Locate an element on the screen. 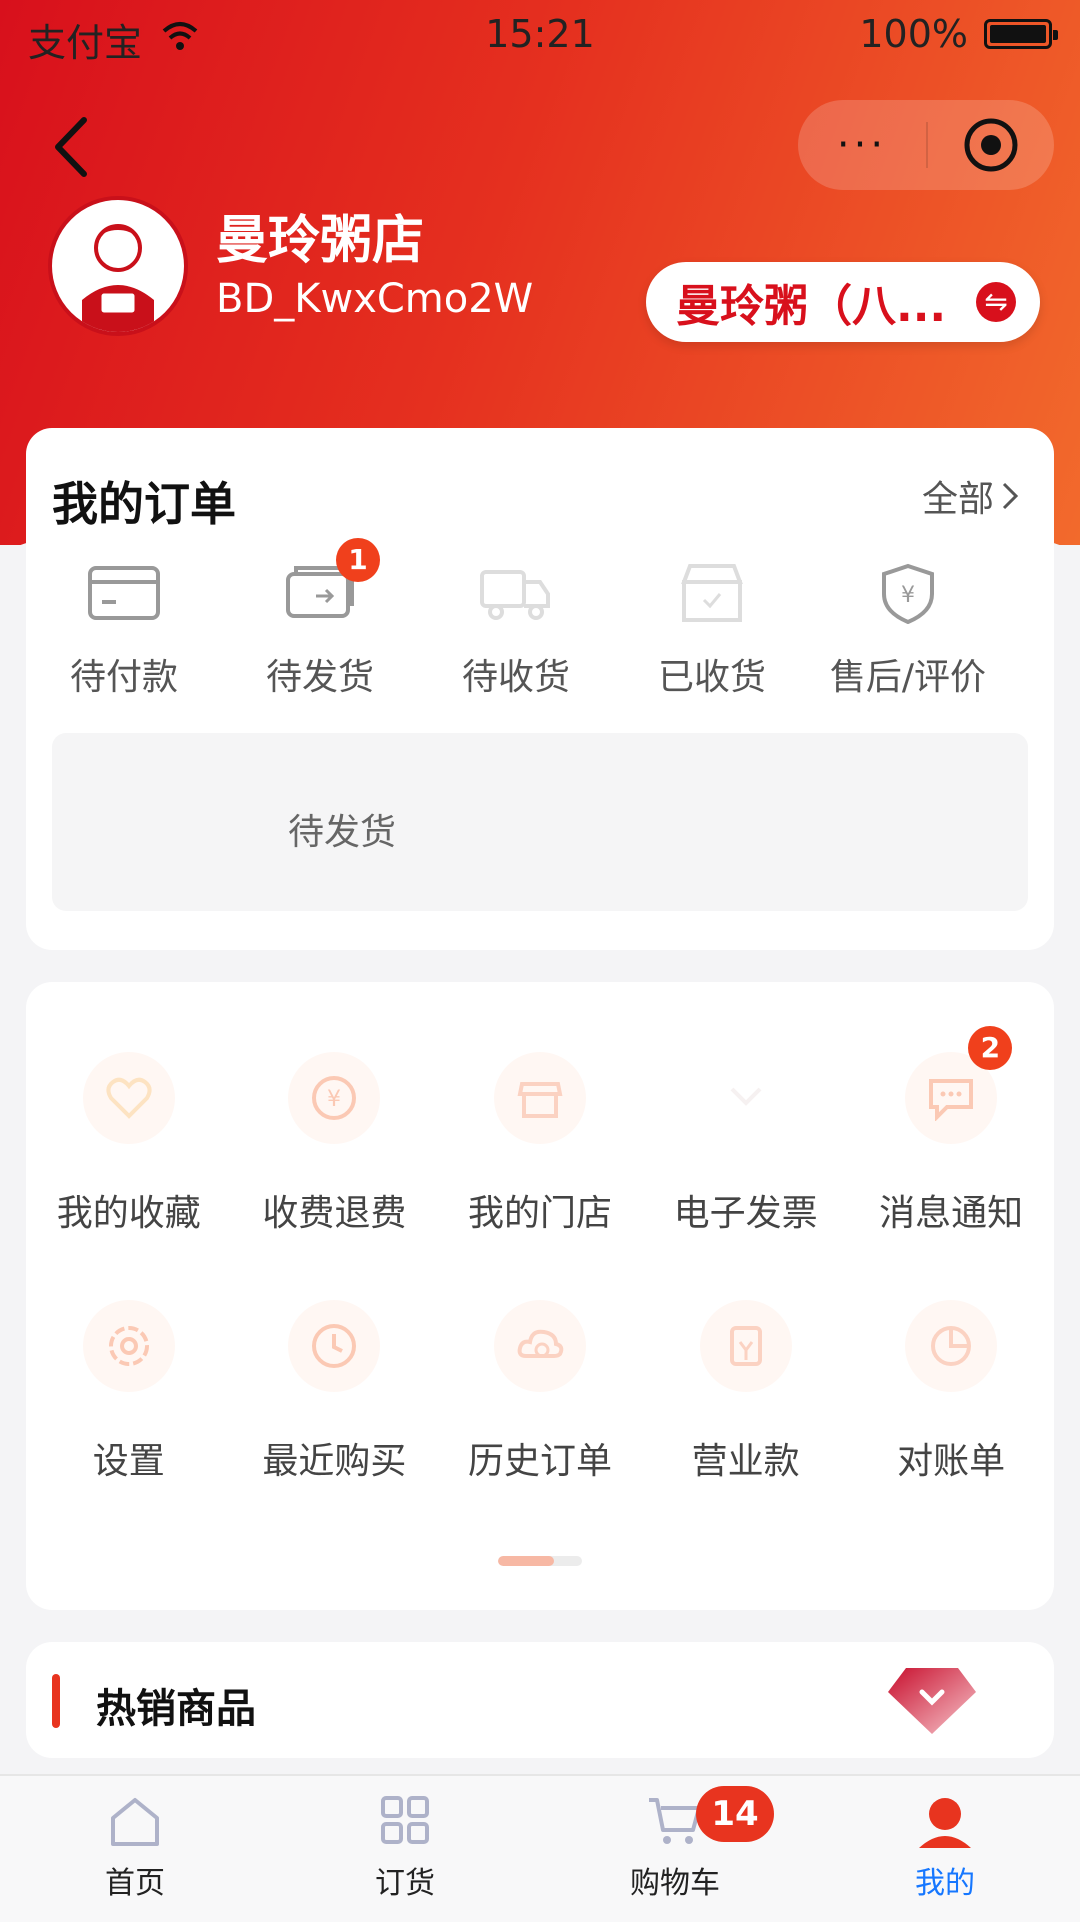 This screenshot has height=1922, width=1080. user-icon is located at coordinates (945, 1823).